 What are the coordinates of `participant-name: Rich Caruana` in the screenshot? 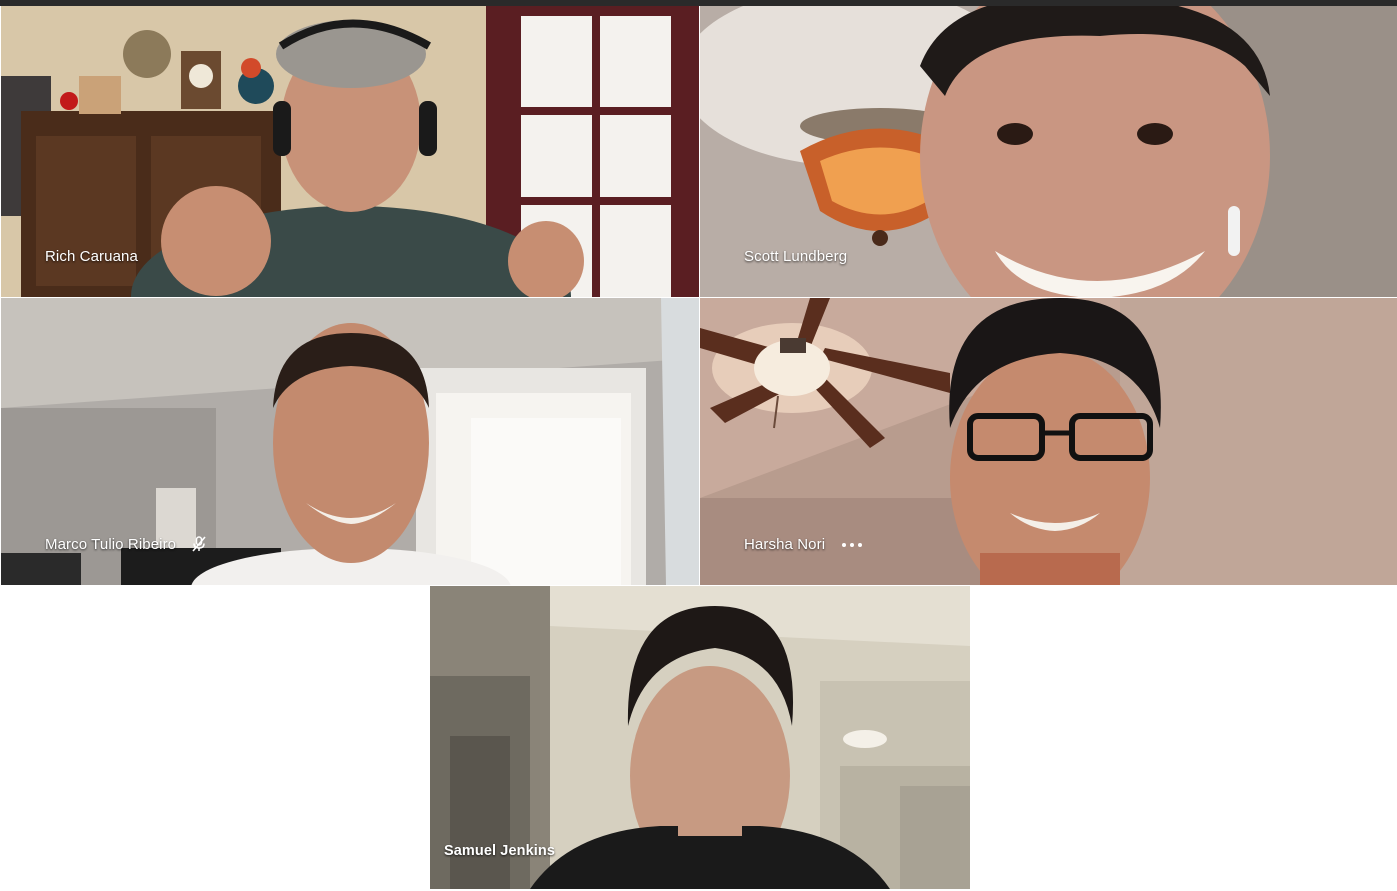 It's located at (91, 256).